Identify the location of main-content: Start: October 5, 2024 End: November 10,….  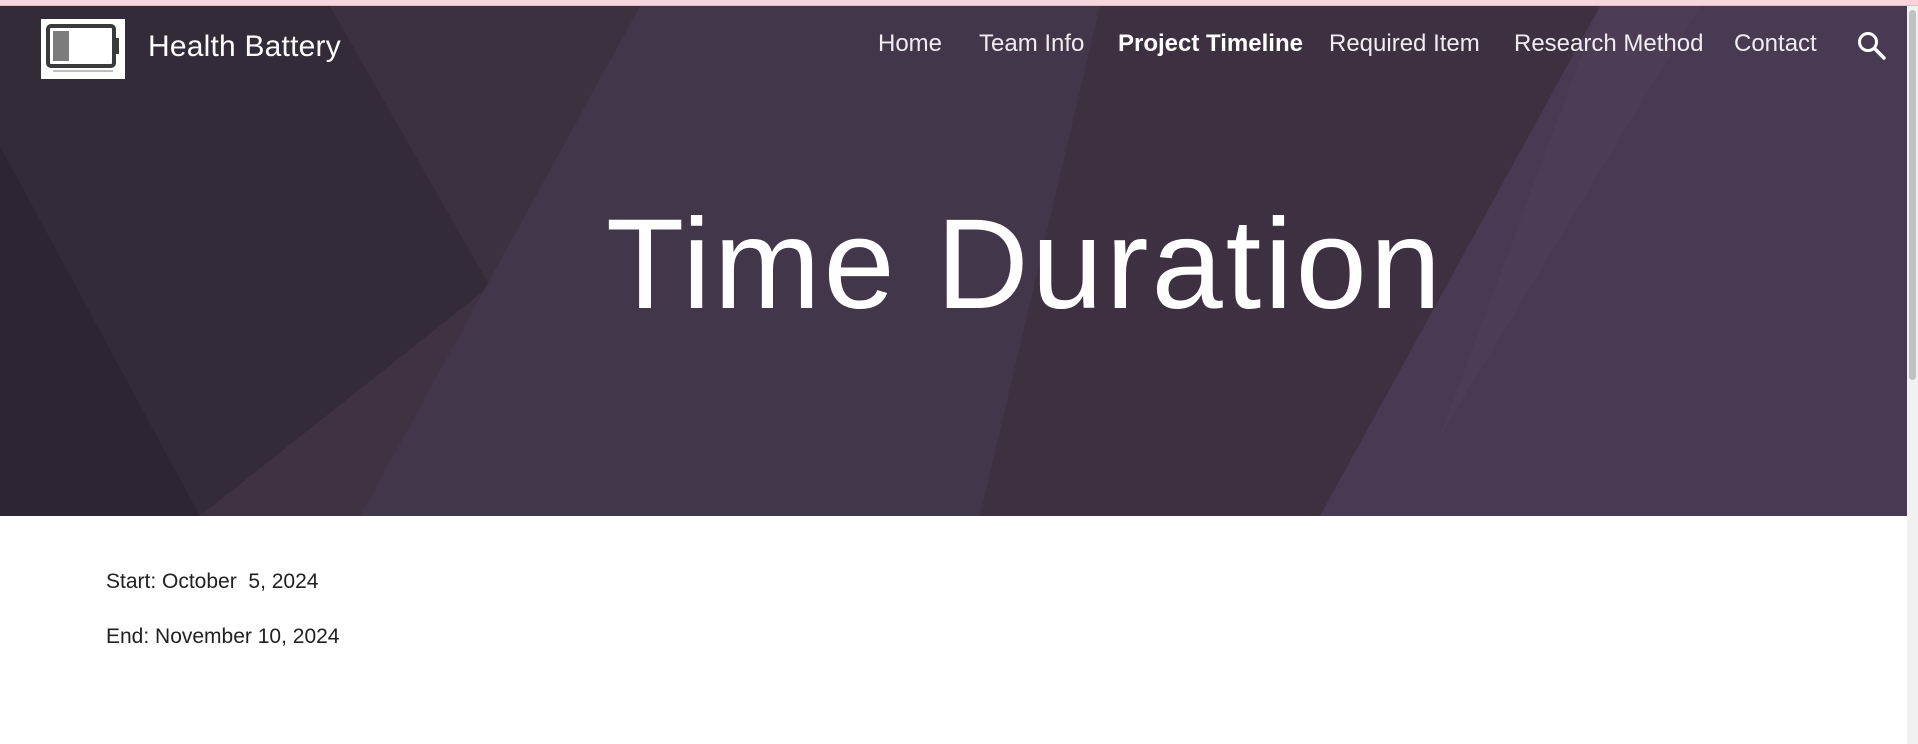
(856, 623).